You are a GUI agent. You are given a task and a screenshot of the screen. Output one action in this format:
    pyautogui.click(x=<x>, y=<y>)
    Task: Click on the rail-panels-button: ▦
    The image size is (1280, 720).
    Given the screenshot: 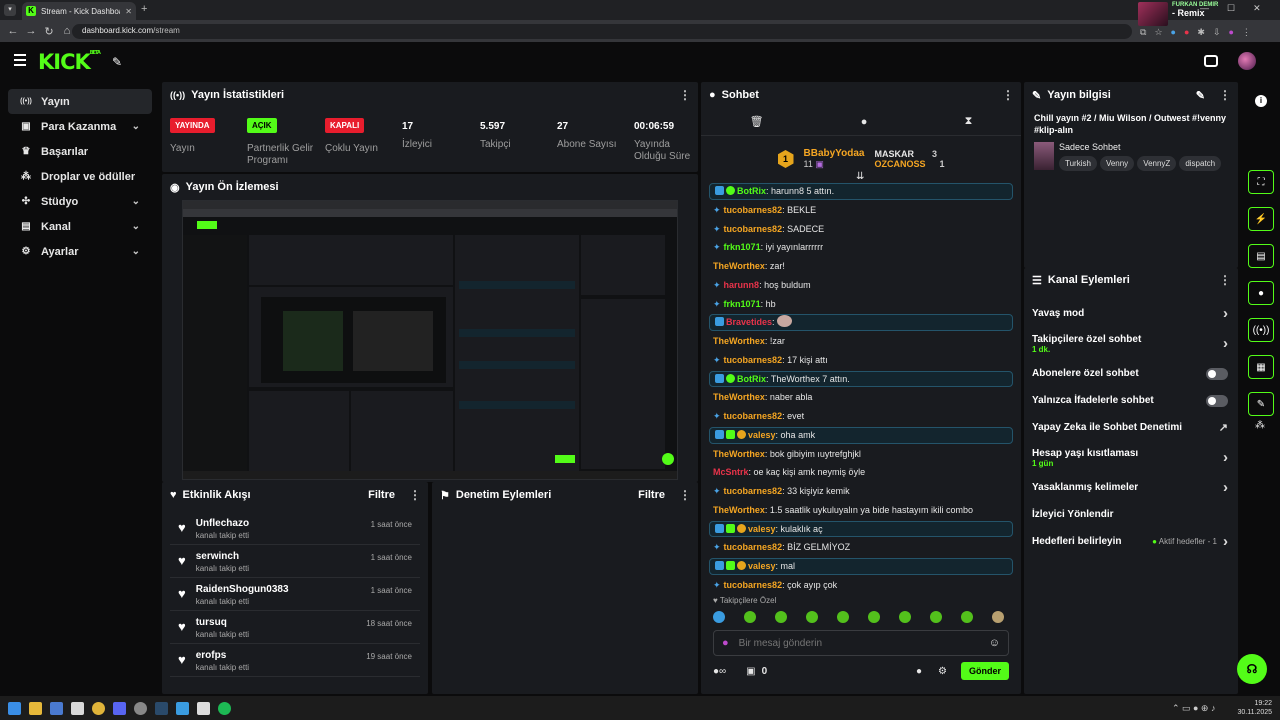 What is the action you would take?
    pyautogui.click(x=1261, y=367)
    